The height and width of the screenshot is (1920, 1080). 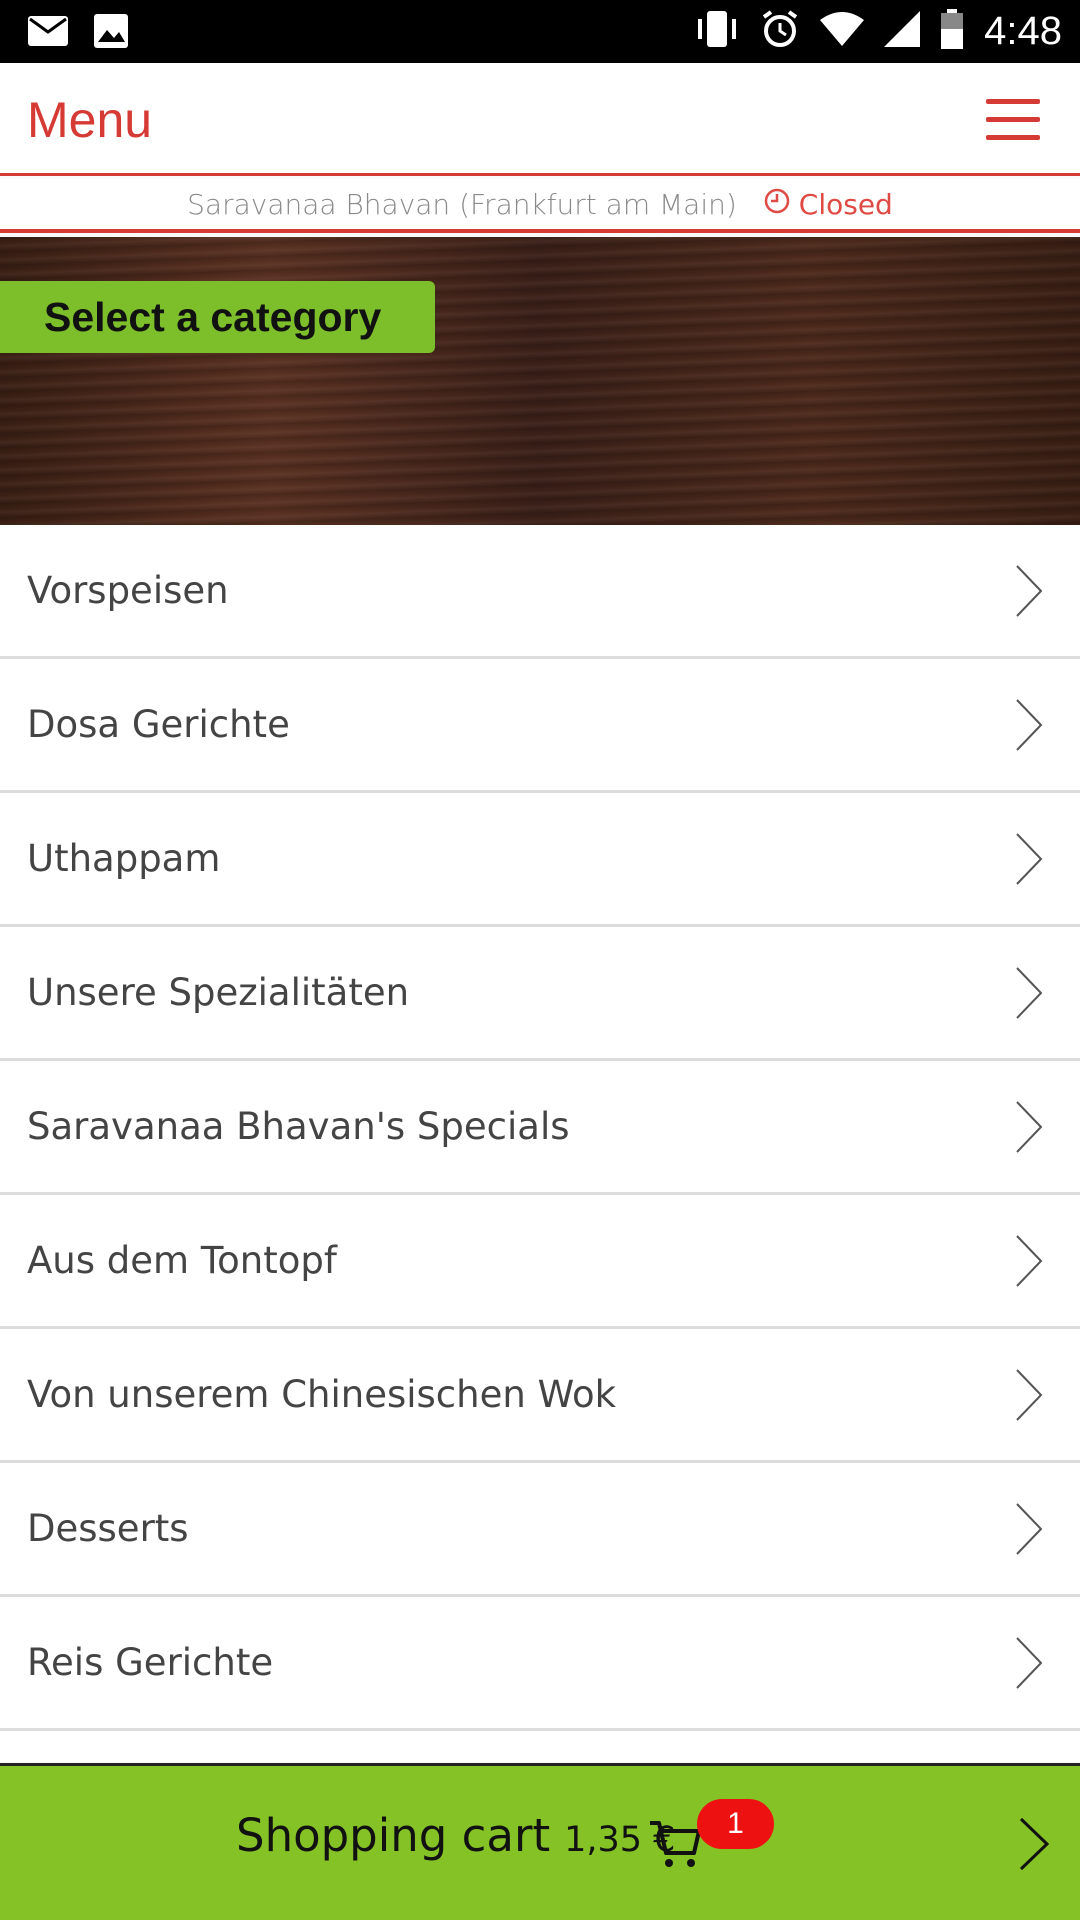 What do you see at coordinates (540, 1746) in the screenshot?
I see `list-next-item-peek` at bounding box center [540, 1746].